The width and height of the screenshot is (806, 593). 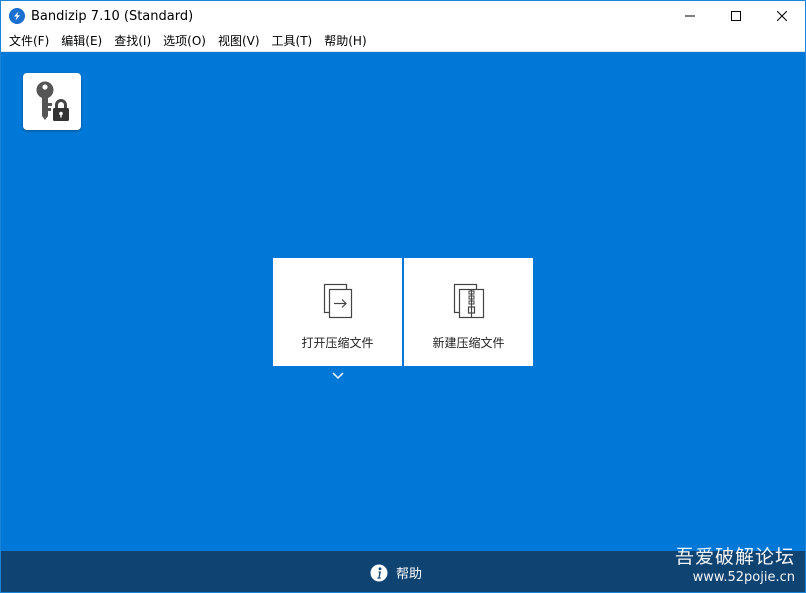 What do you see at coordinates (734, 557) in the screenshot?
I see `watermark-title: 吾爱破解论坛` at bounding box center [734, 557].